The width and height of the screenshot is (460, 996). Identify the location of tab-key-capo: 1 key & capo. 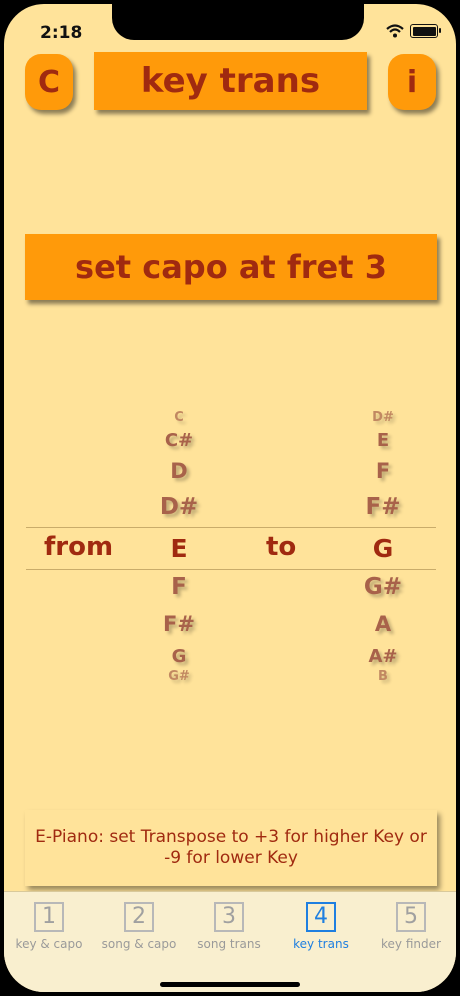
(49, 926).